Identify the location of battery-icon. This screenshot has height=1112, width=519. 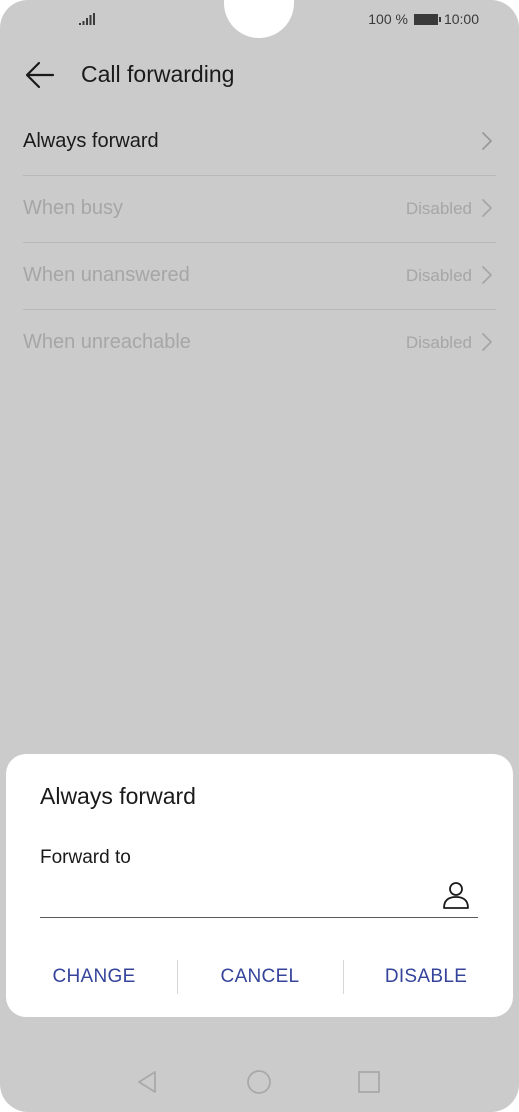
(427, 19).